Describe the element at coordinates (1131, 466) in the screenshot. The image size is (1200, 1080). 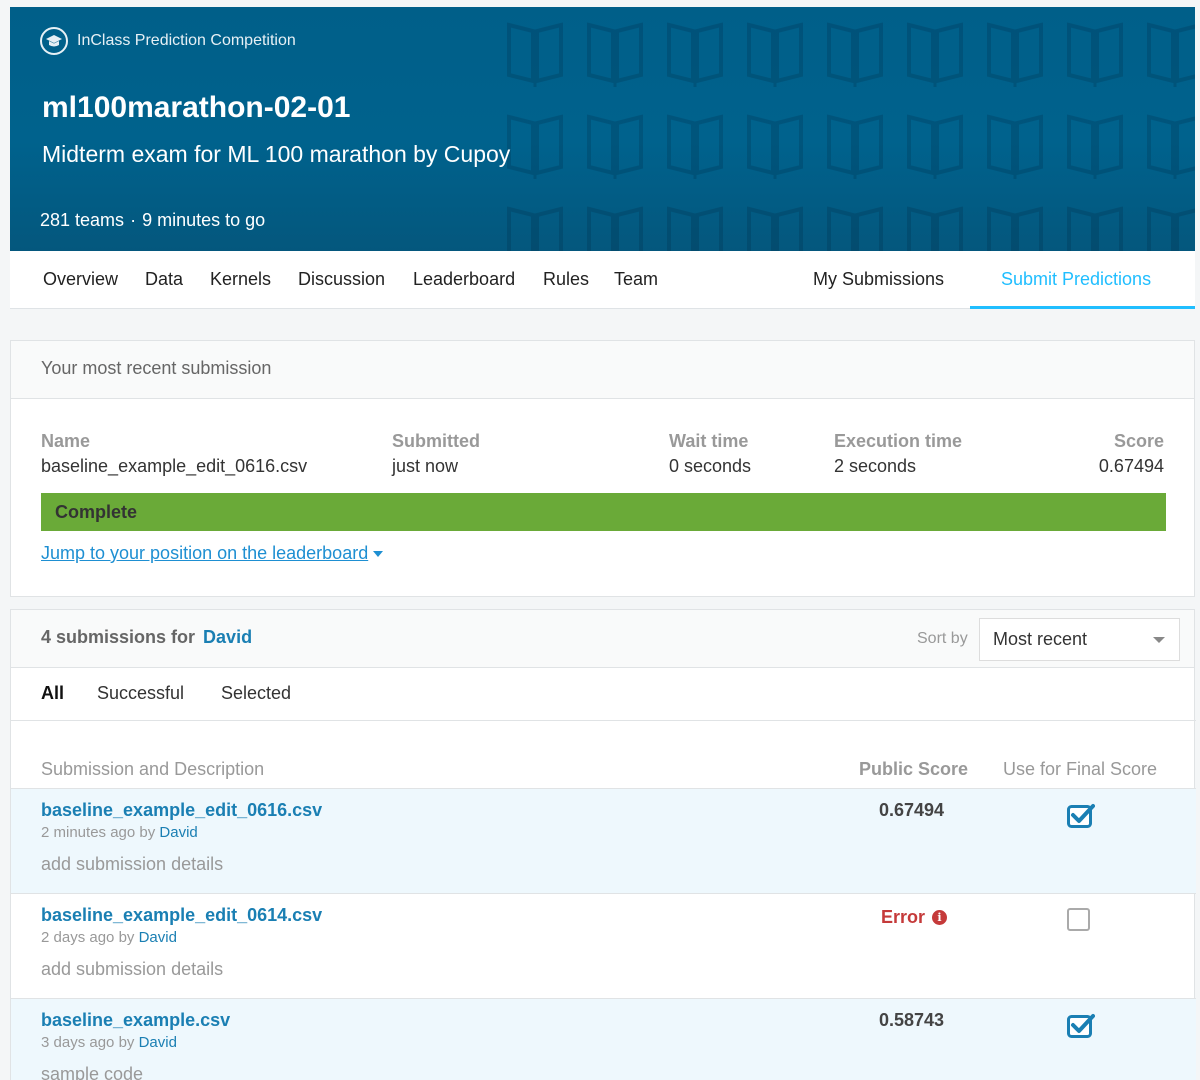
I see `score-value: 0.67494` at that location.